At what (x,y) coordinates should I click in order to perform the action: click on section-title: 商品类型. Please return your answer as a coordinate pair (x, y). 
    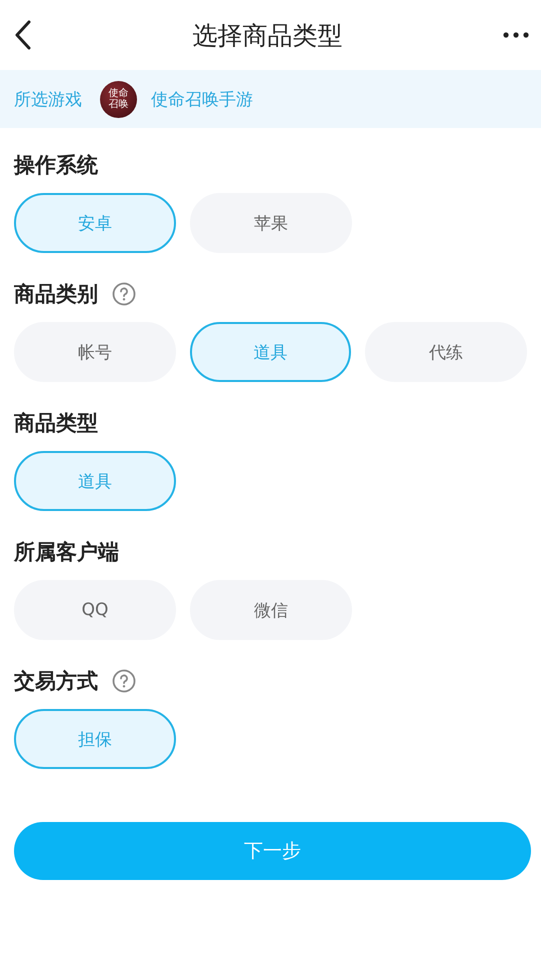
    Looking at the image, I should click on (56, 423).